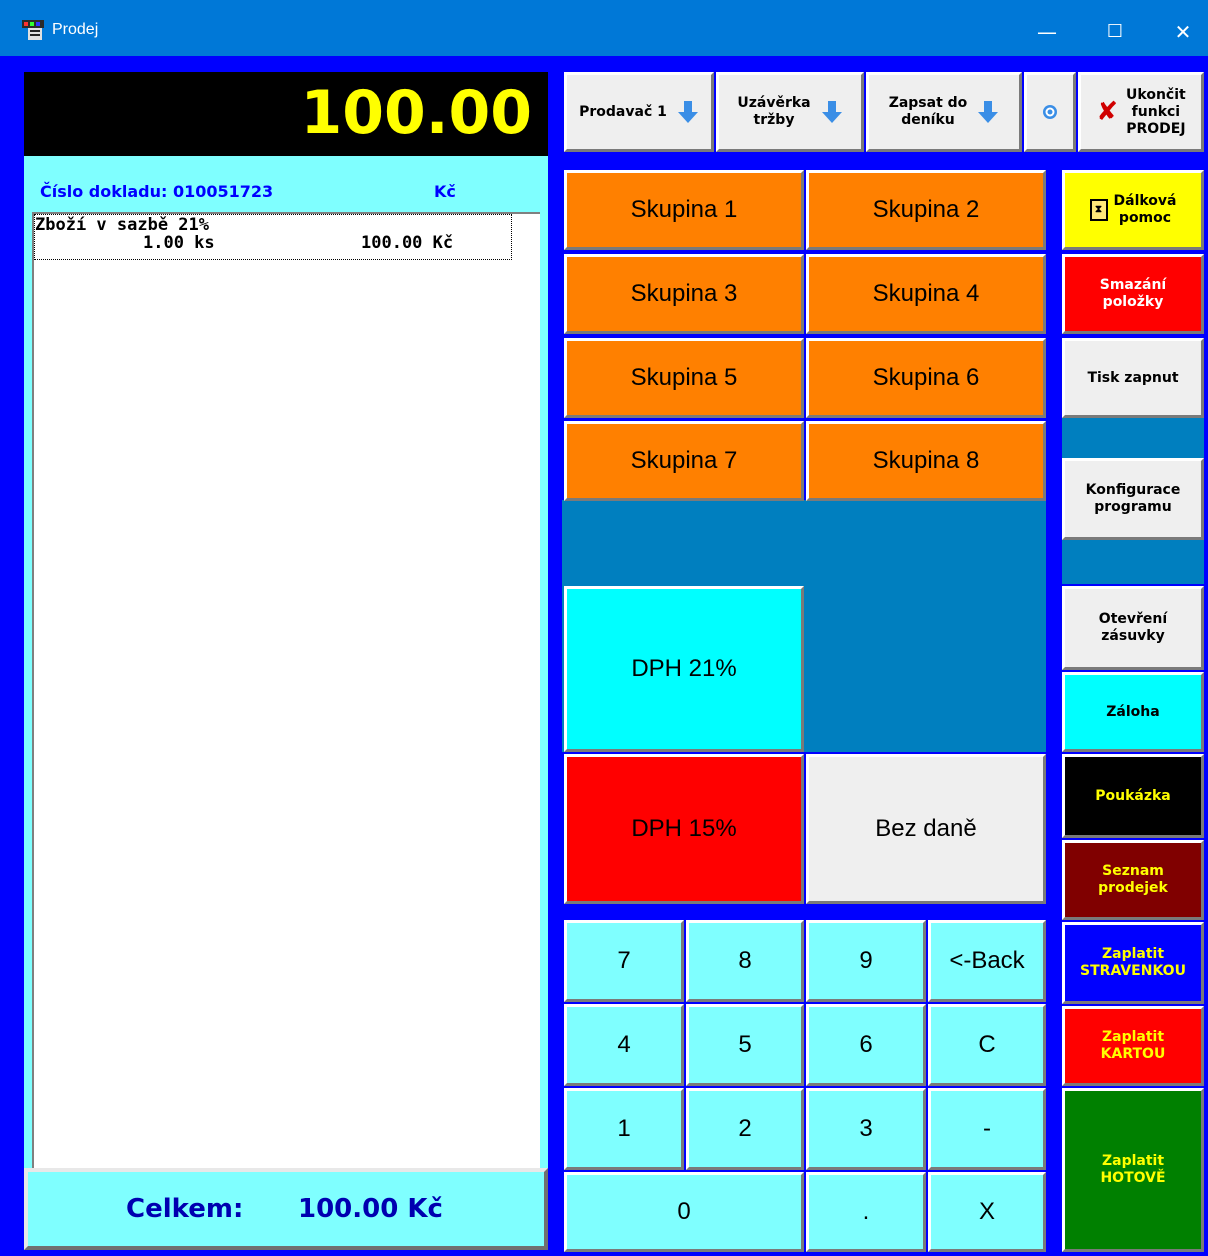 Image resolution: width=1208 pixels, height=1256 pixels. Describe the element at coordinates (987, 961) in the screenshot. I see `backspace-key: <-Back` at that location.